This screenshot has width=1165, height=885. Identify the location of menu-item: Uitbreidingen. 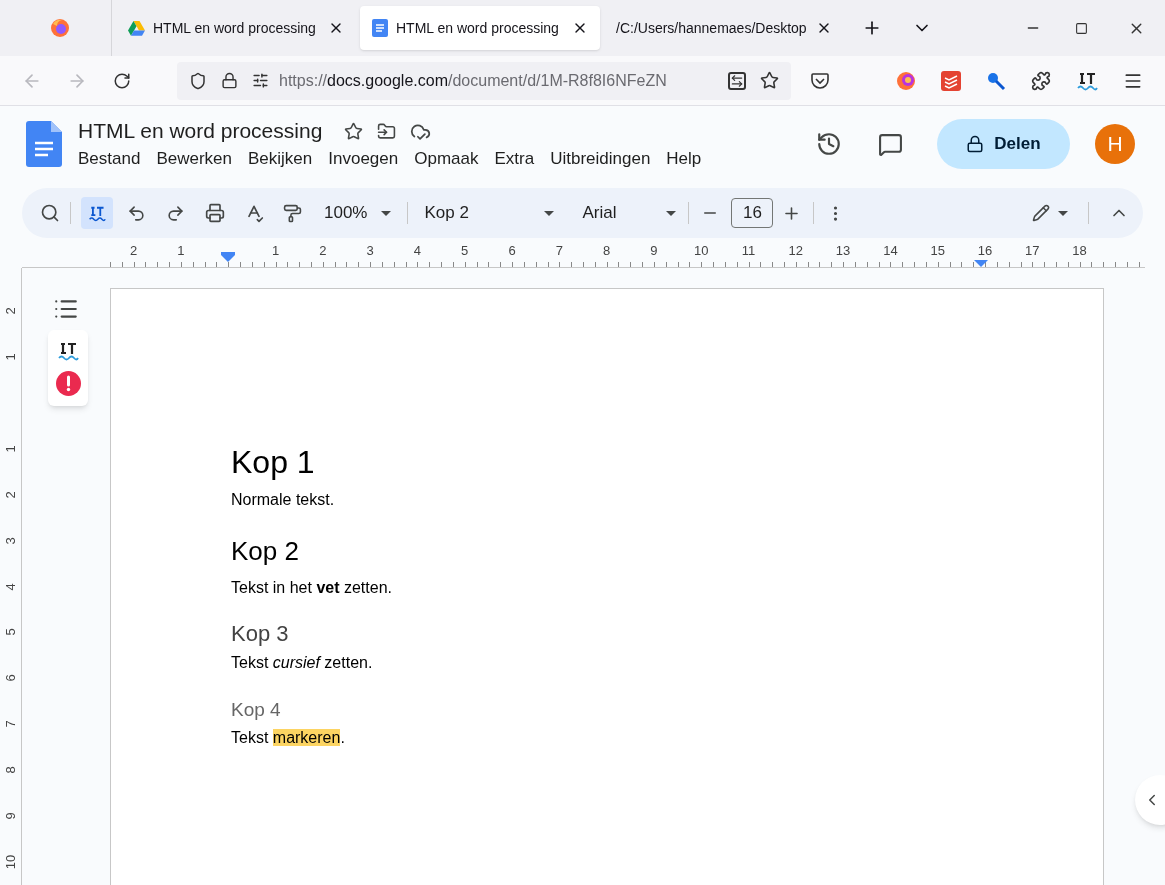
(600, 159).